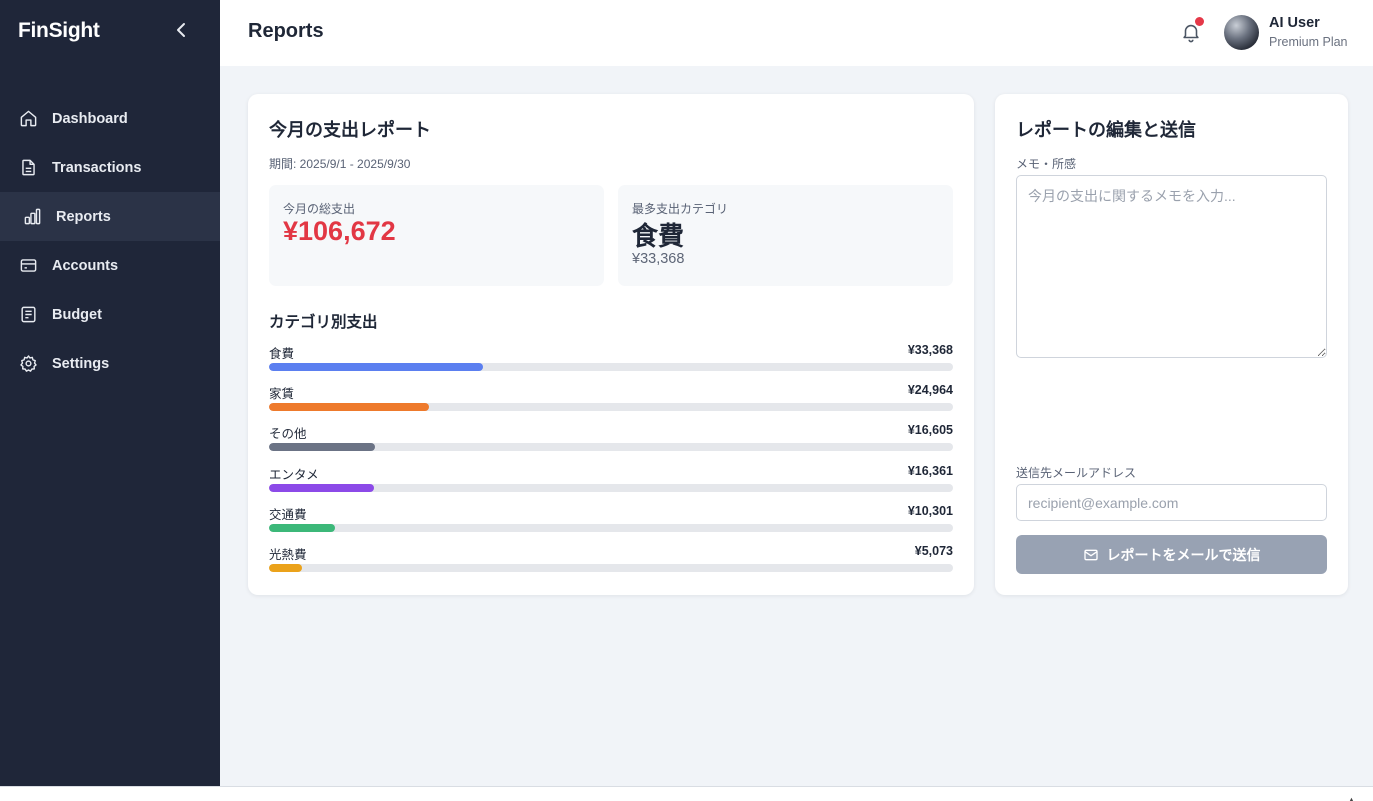  I want to click on list-item: 家賃 ¥24,964, so click(611, 403).